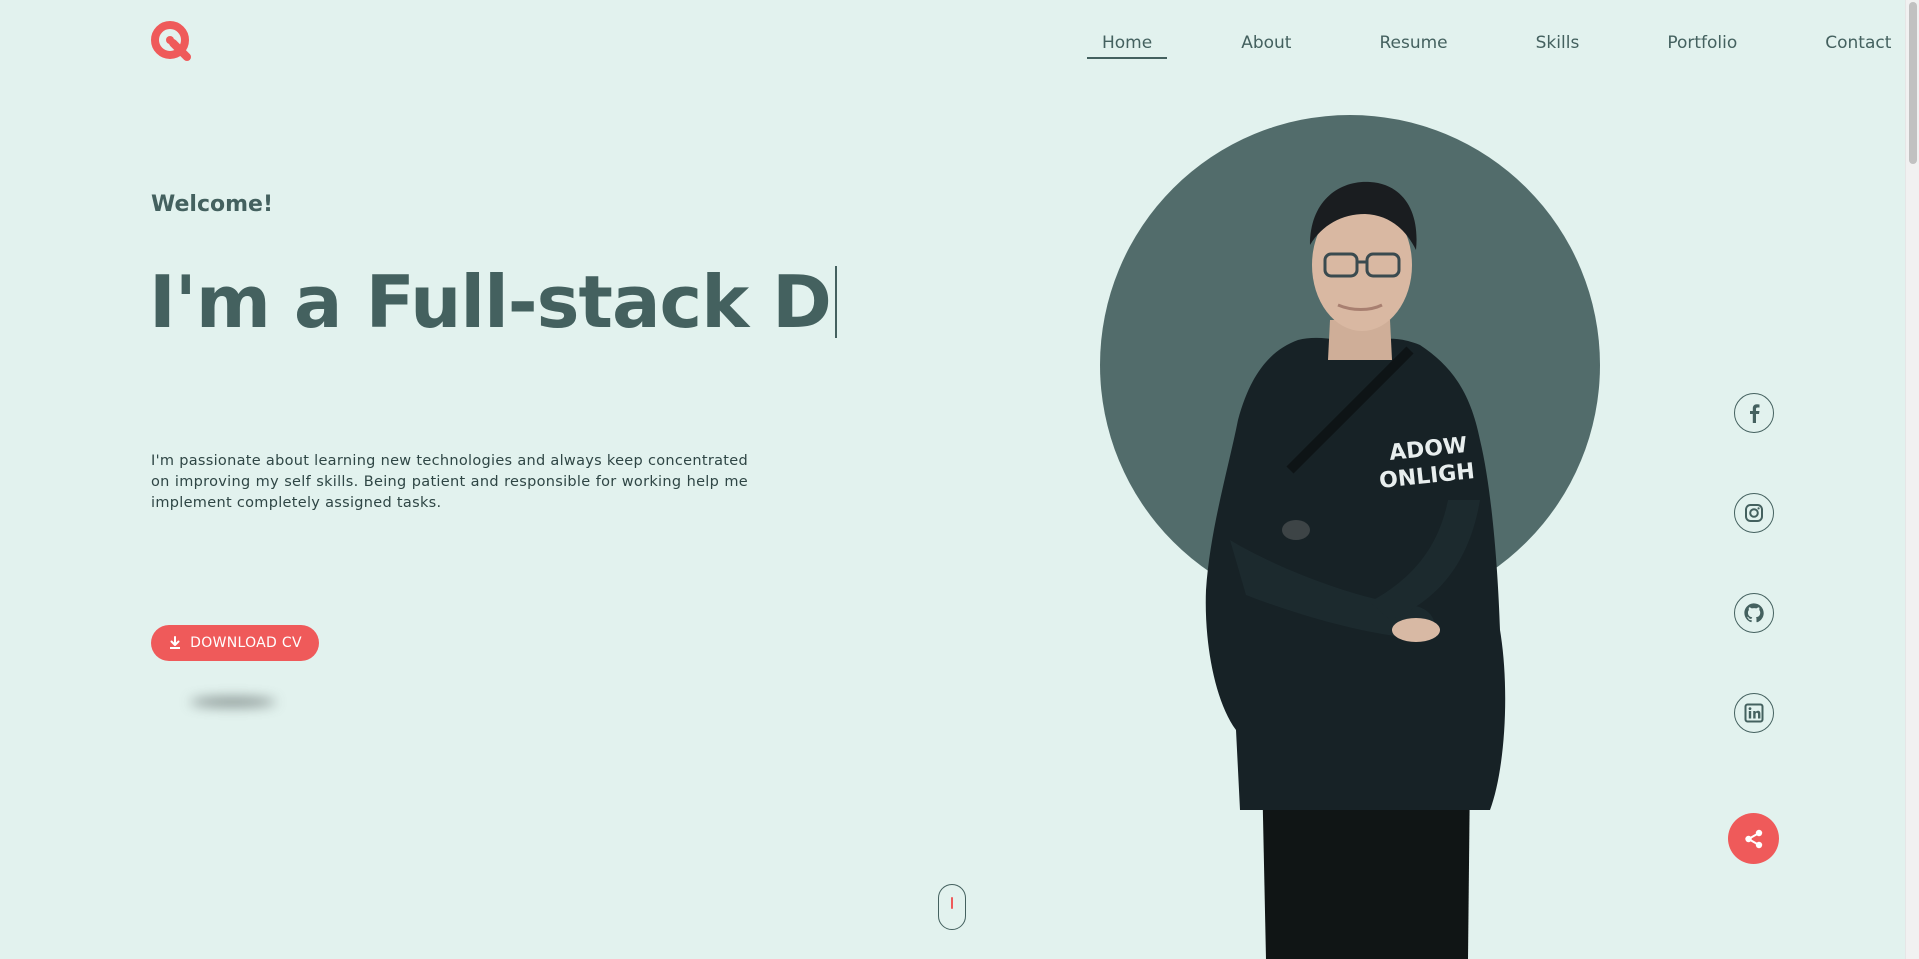 The image size is (1919, 959). I want to click on facebook-icon, so click(1755, 413).